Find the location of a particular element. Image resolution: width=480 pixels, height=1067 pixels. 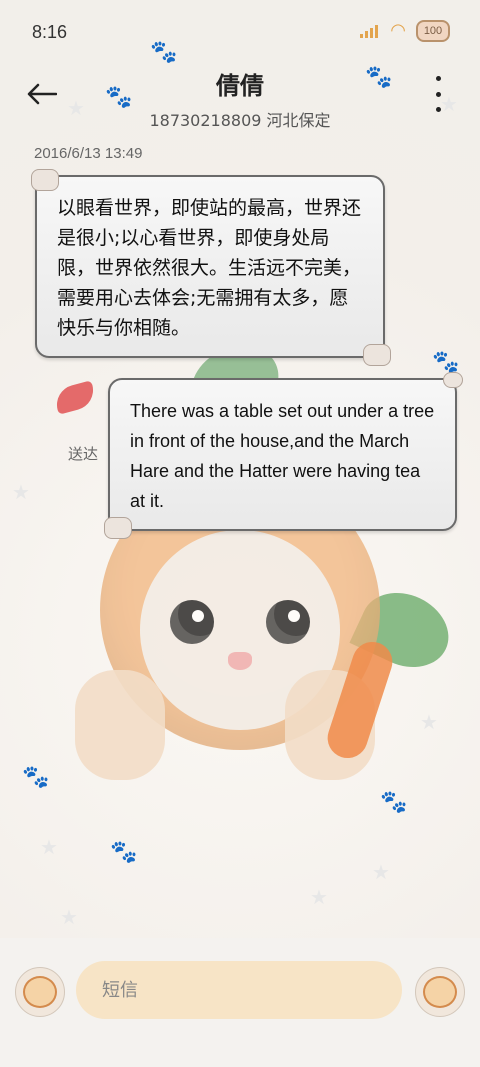

attachment-cat-button is located at coordinates (40, 992).